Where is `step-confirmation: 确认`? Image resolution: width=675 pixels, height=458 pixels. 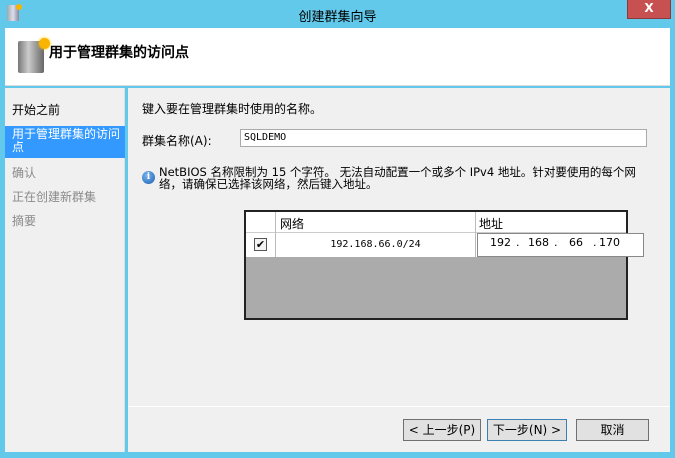
step-confirmation: 确认 is located at coordinates (24, 173).